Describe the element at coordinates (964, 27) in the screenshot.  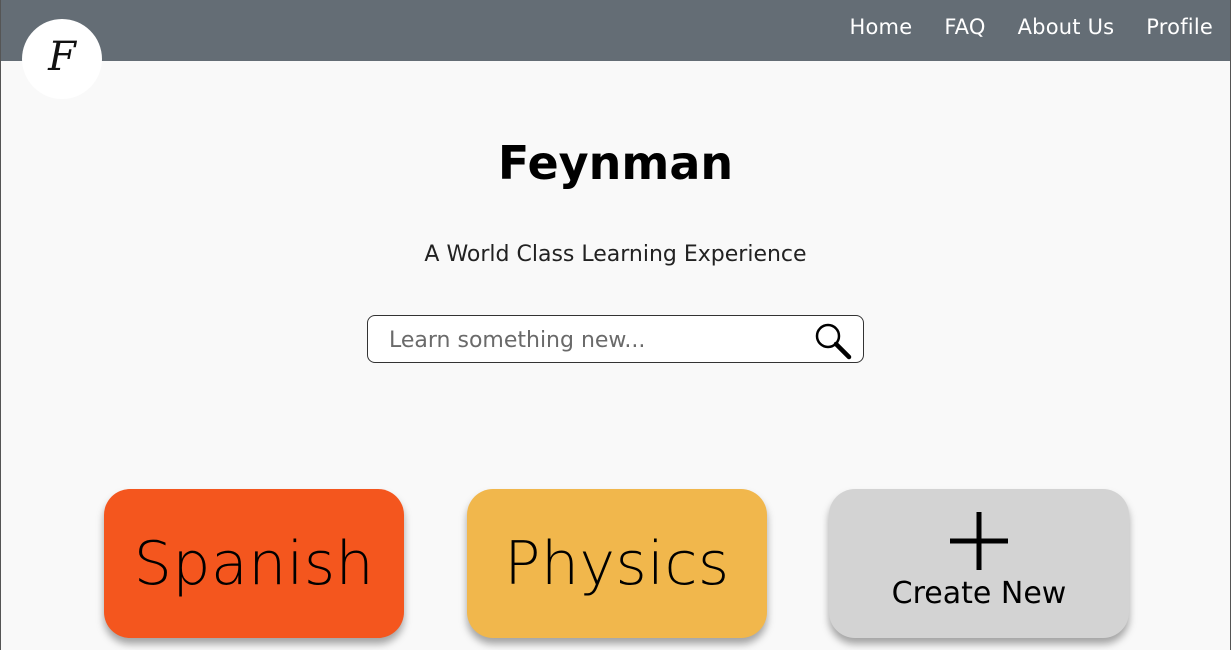
I see `nav-faq-link: FAQ` at that location.